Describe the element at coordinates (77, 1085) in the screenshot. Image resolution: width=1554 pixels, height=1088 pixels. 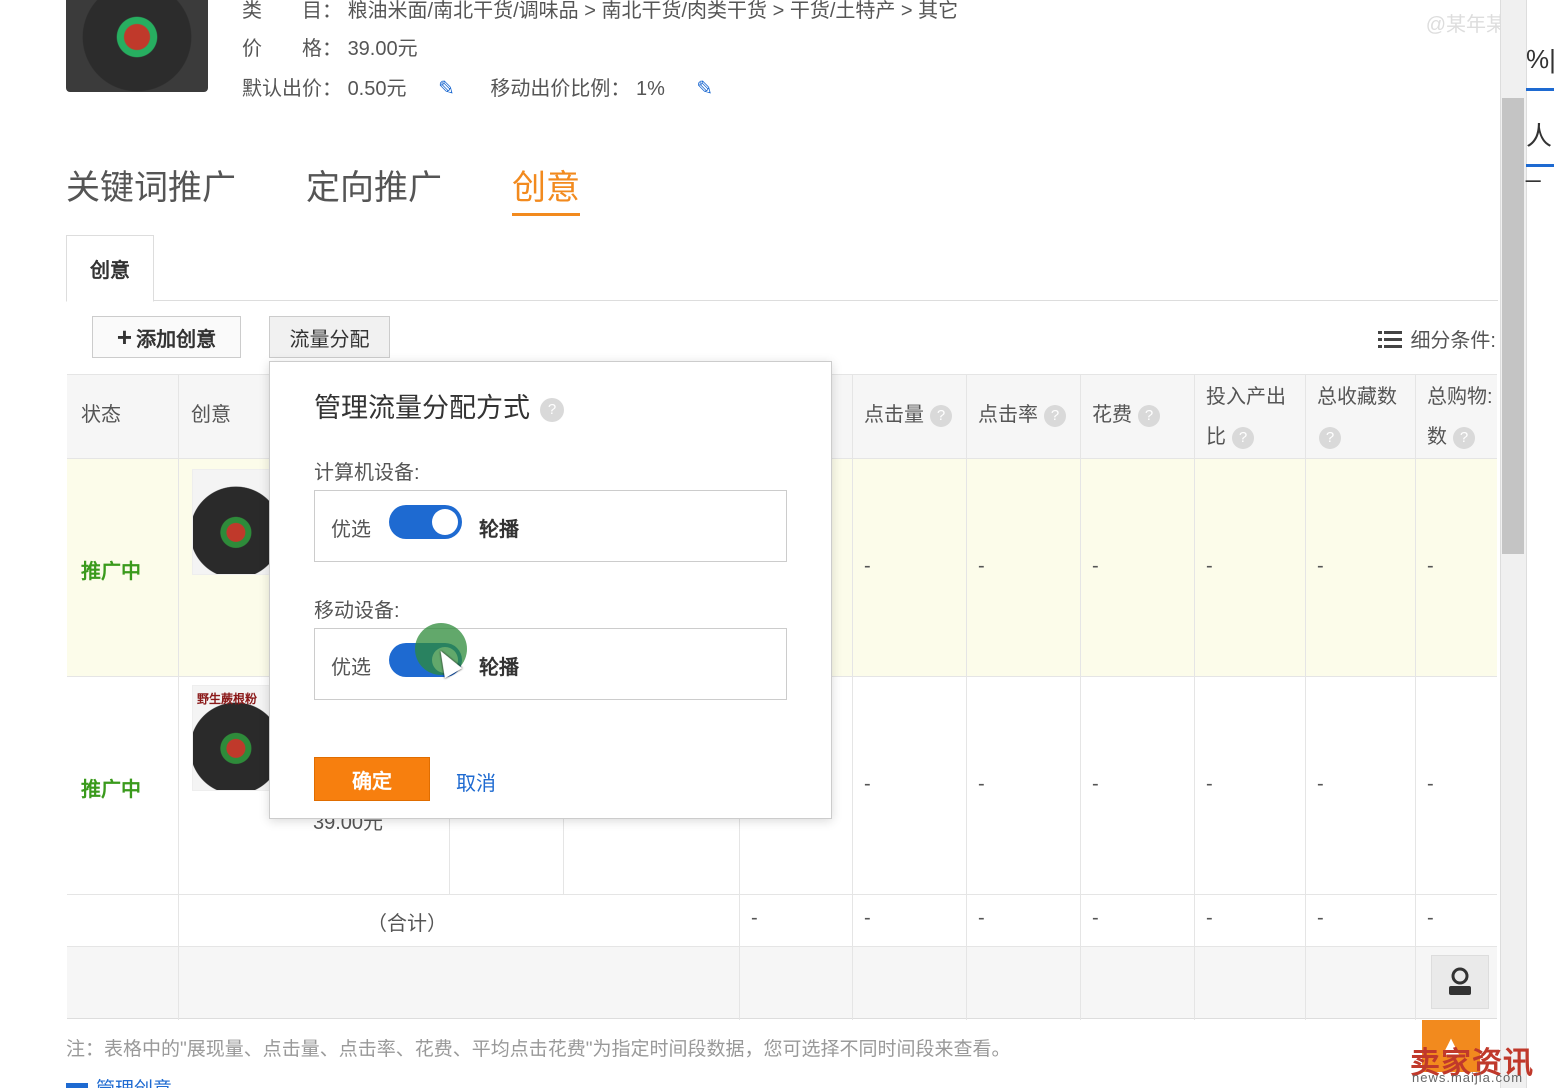
I see `manage-icon` at that location.